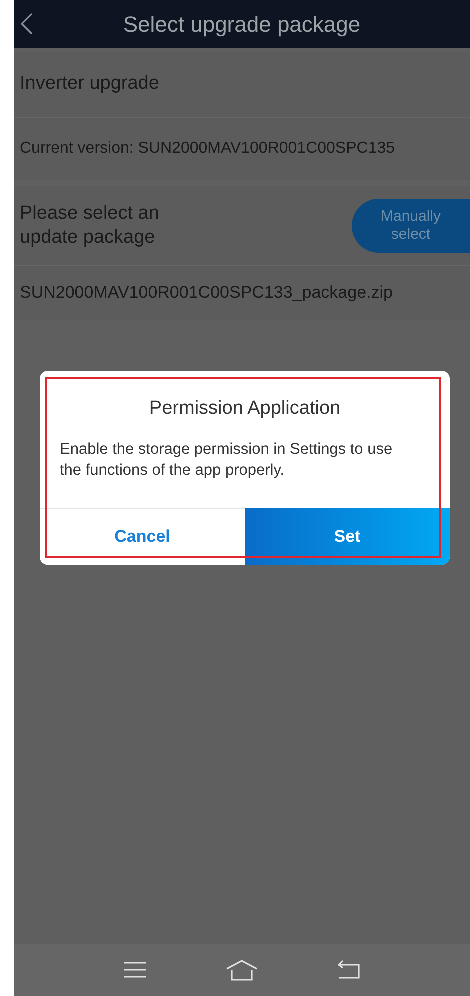 The width and height of the screenshot is (470, 996). I want to click on cancel-button: Cancel, so click(142, 536).